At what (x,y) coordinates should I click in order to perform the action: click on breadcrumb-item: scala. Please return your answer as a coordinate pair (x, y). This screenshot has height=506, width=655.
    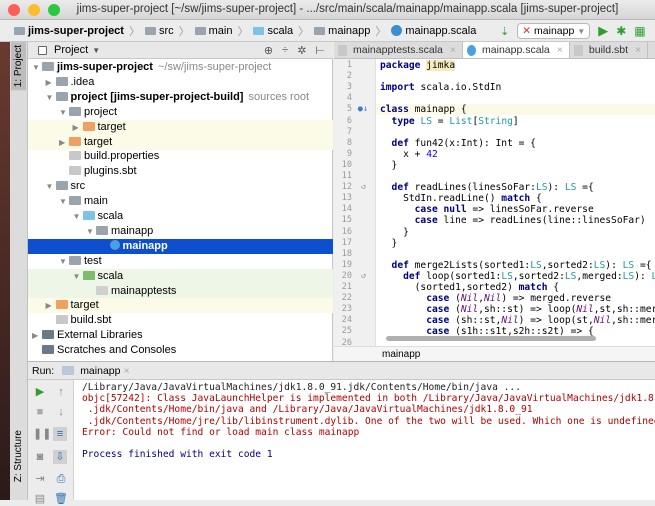
    Looking at the image, I should click on (273, 31).